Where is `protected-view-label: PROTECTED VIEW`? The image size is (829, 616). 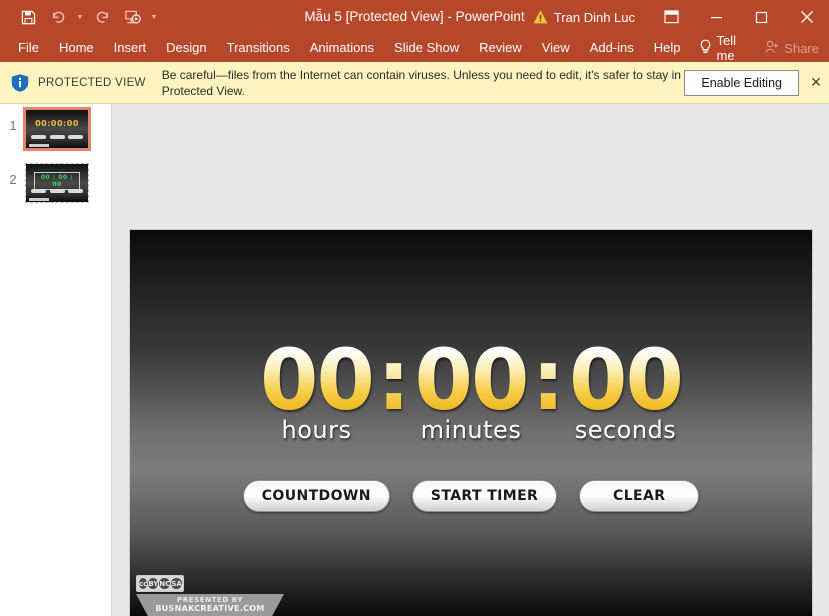 protected-view-label: PROTECTED VIEW is located at coordinates (92, 82).